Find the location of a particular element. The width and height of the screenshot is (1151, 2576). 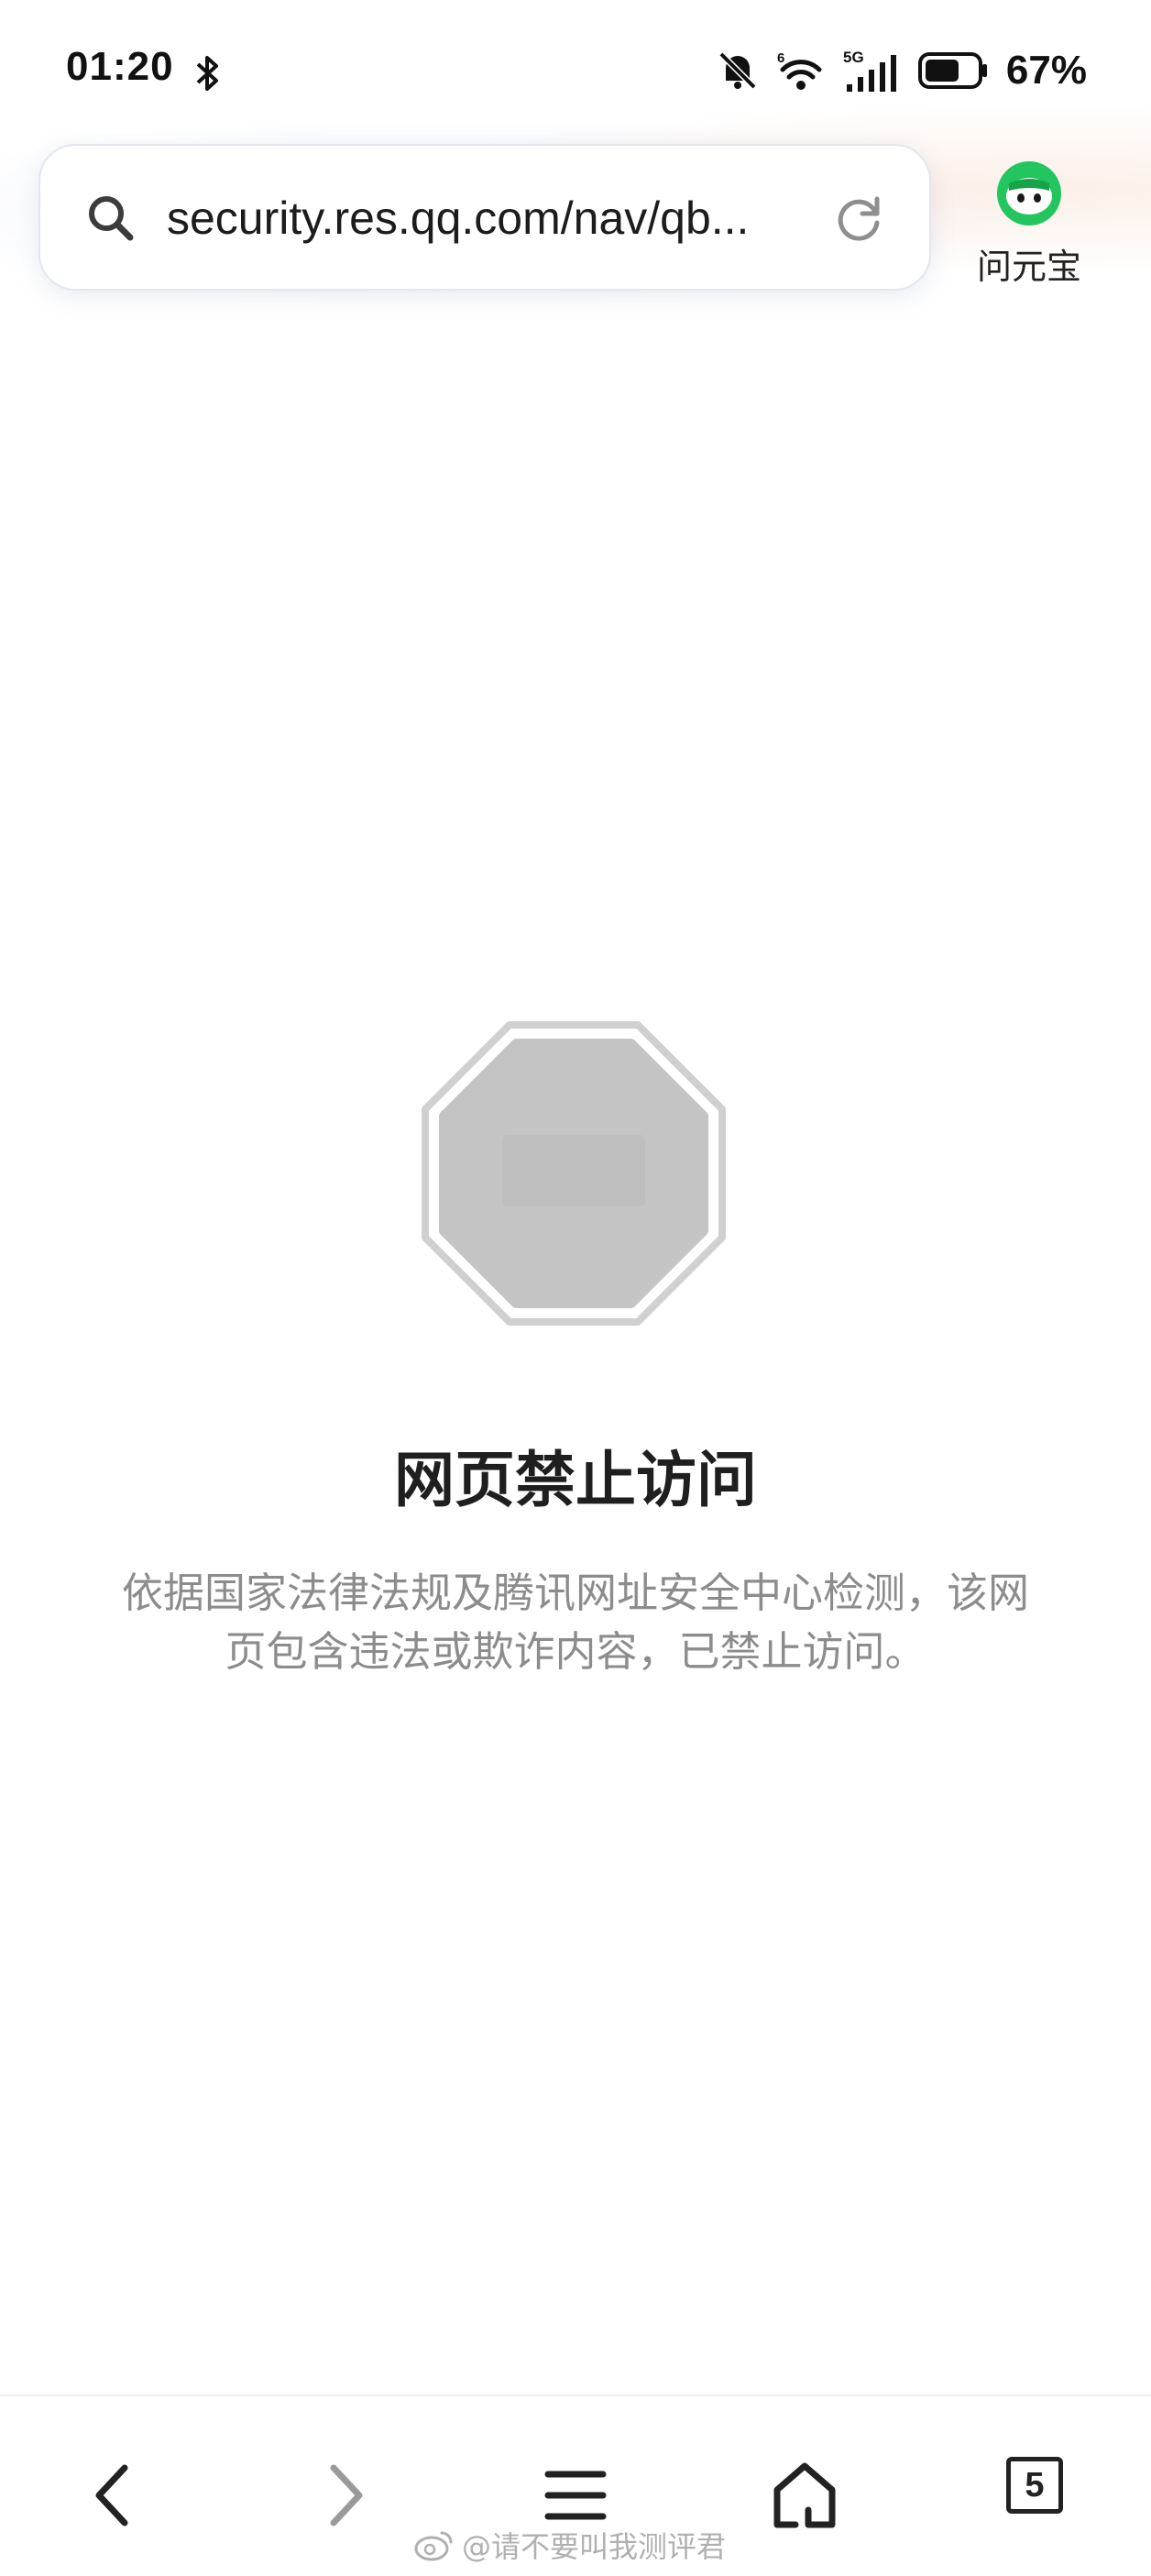

search-icon is located at coordinates (110, 218).